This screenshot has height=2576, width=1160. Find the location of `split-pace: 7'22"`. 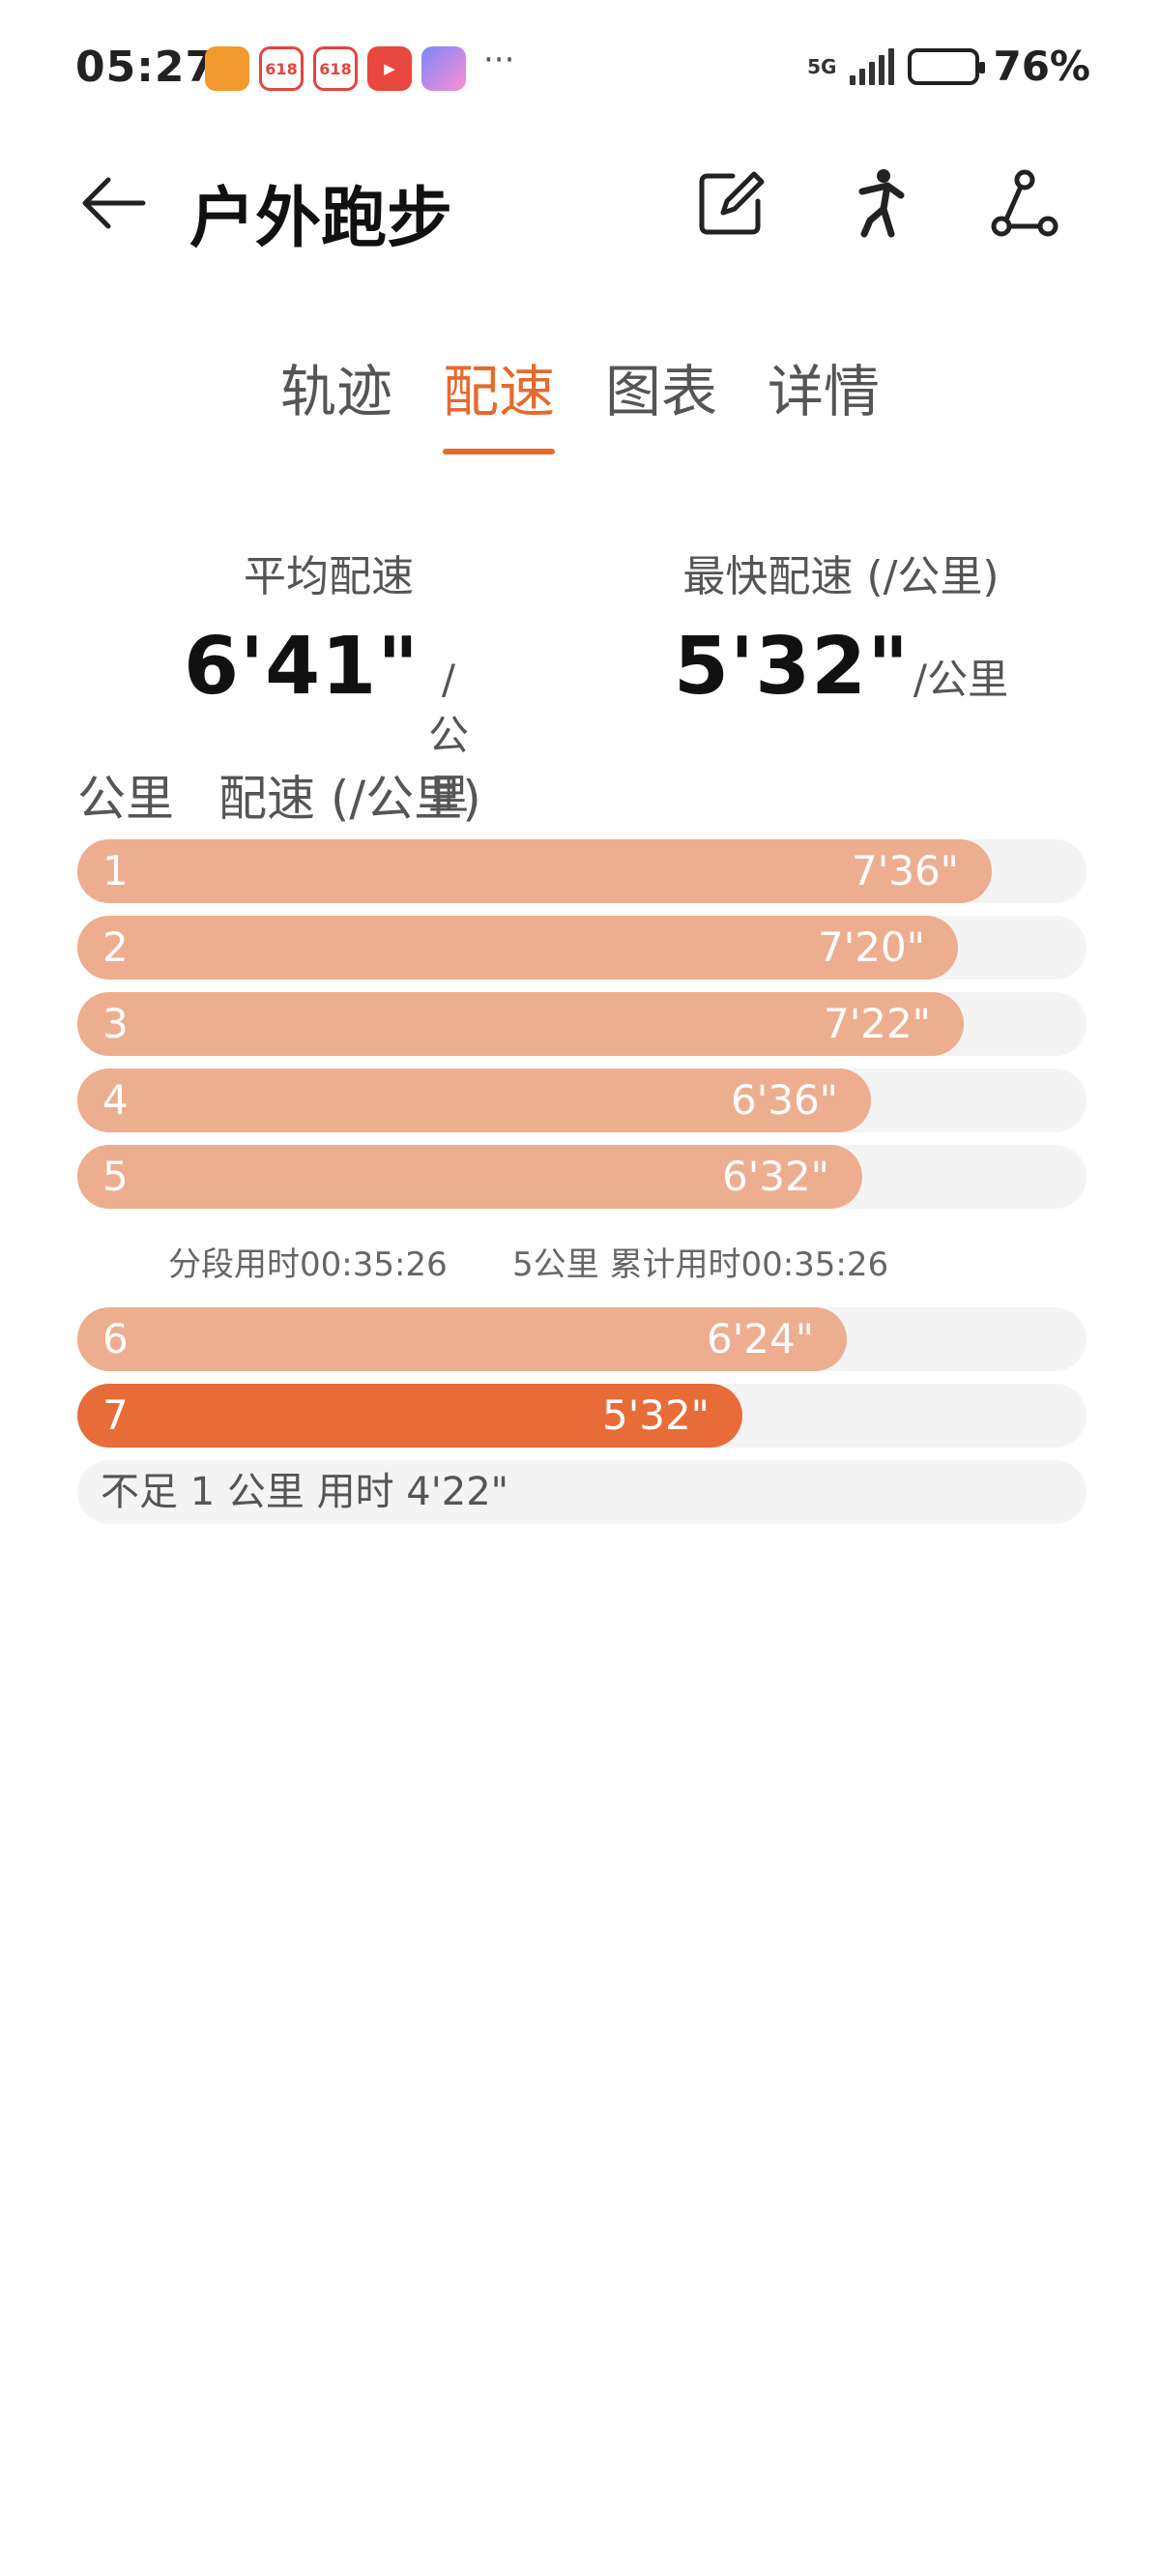

split-pace: 7'22" is located at coordinates (877, 1023).